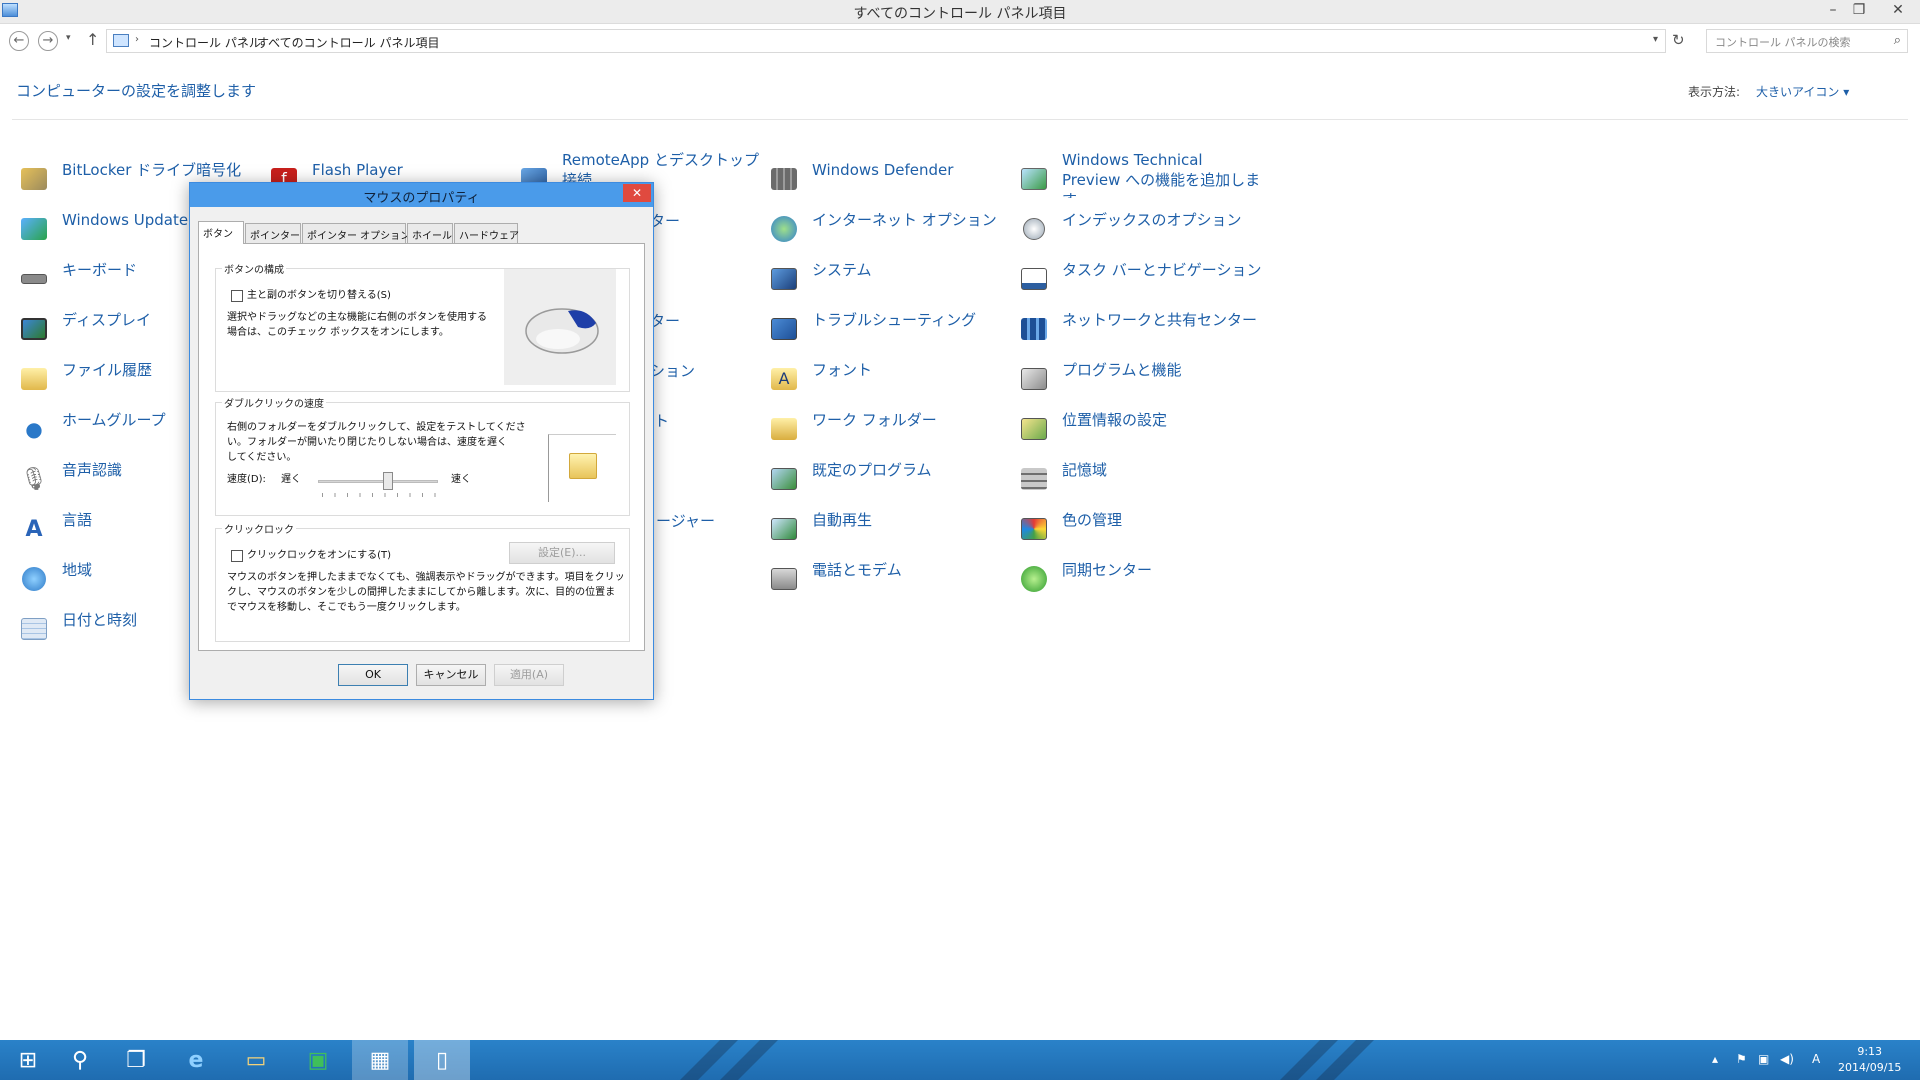  What do you see at coordinates (685, 520) in the screenshot?
I see `partial-item-label: ージャー` at bounding box center [685, 520].